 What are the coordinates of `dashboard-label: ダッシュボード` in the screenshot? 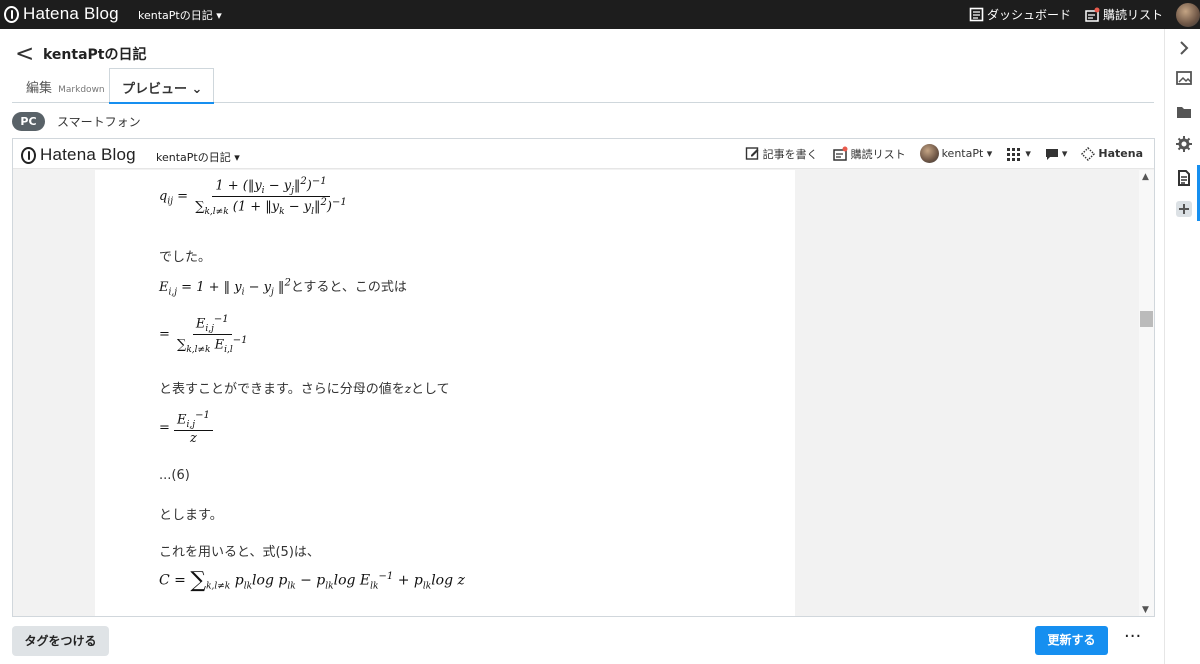 It's located at (1028, 15).